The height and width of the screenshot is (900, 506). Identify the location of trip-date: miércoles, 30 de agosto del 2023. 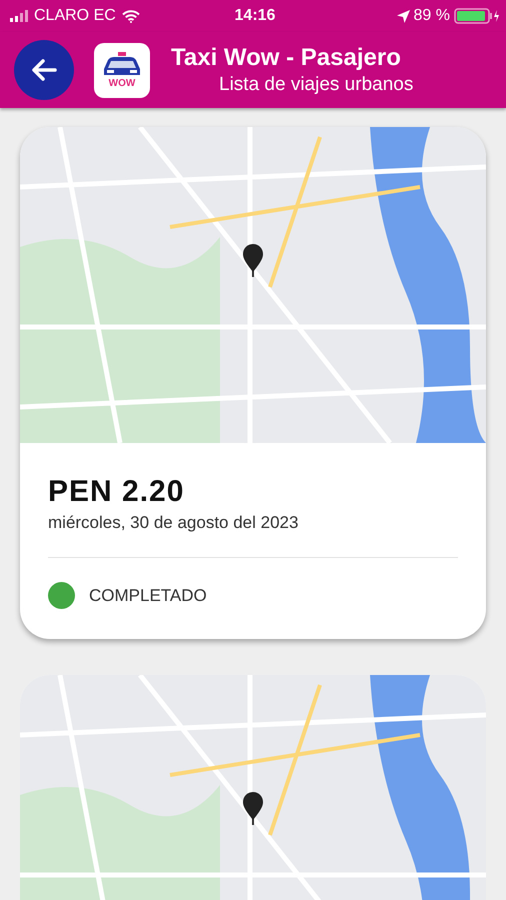
(174, 523).